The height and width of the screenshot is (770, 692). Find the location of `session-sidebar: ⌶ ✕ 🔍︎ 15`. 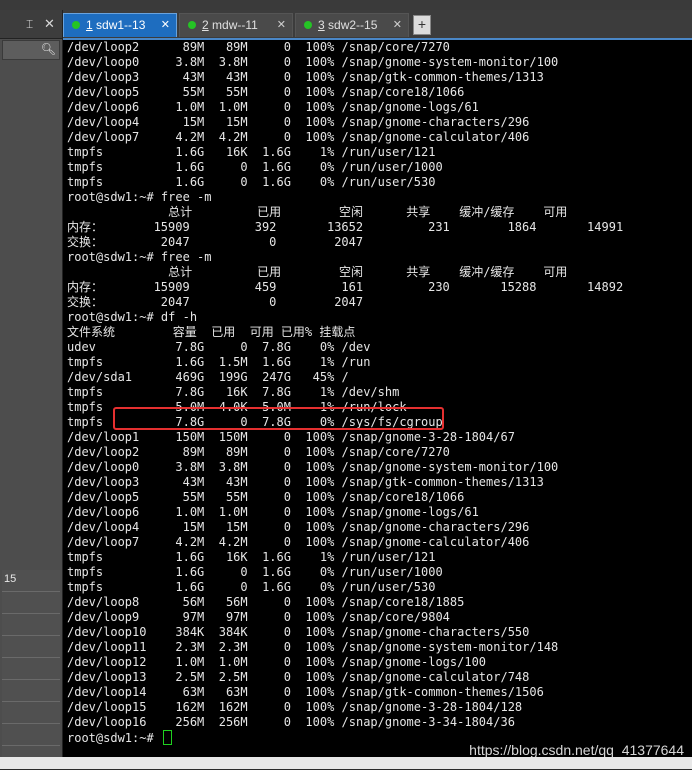

session-sidebar: ⌶ ✕ 🔍︎ 15 is located at coordinates (31, 389).